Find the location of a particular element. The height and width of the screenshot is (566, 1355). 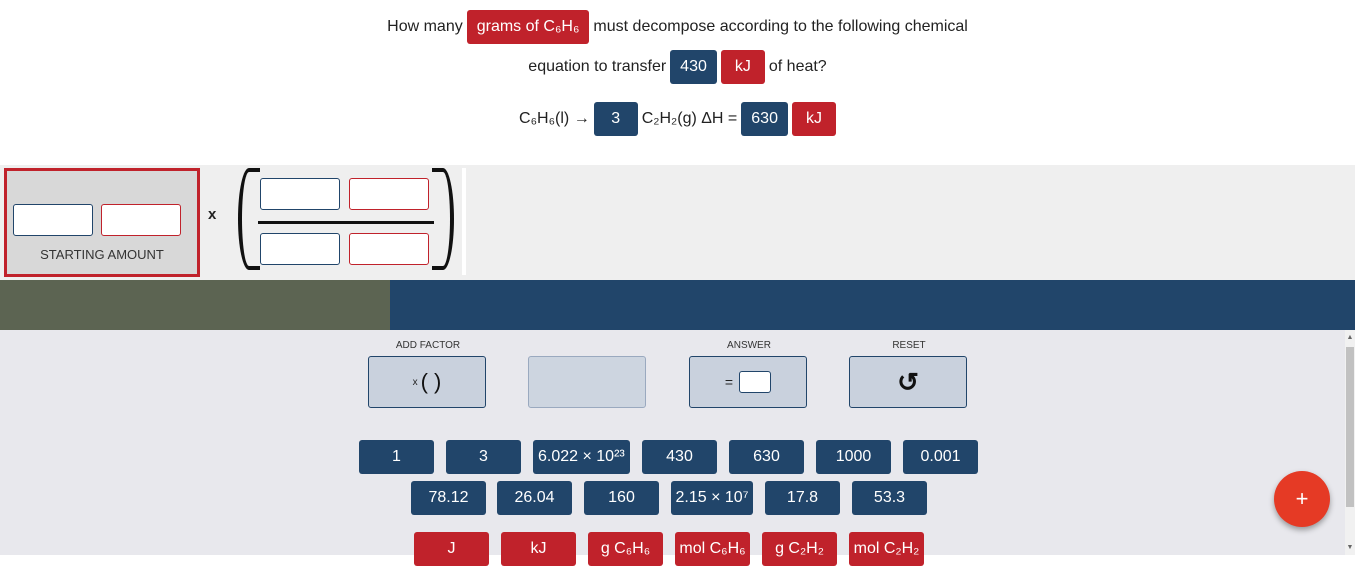

unknown-chip: grams of C₆H₆ is located at coordinates (528, 27).